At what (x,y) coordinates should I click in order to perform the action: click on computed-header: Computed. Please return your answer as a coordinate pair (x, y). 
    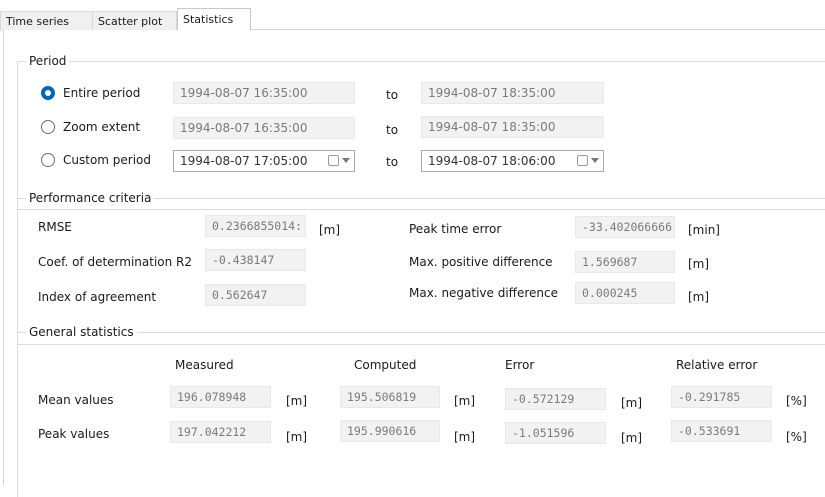
    Looking at the image, I should click on (385, 365).